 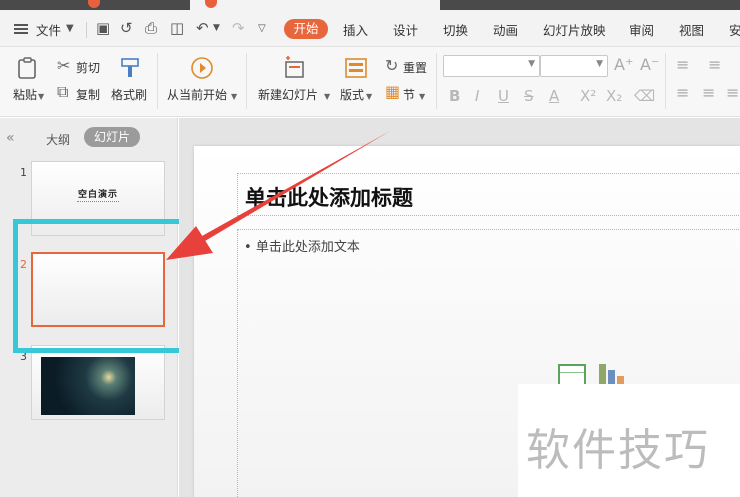 I want to click on title-strip, so click(x=370, y=5).